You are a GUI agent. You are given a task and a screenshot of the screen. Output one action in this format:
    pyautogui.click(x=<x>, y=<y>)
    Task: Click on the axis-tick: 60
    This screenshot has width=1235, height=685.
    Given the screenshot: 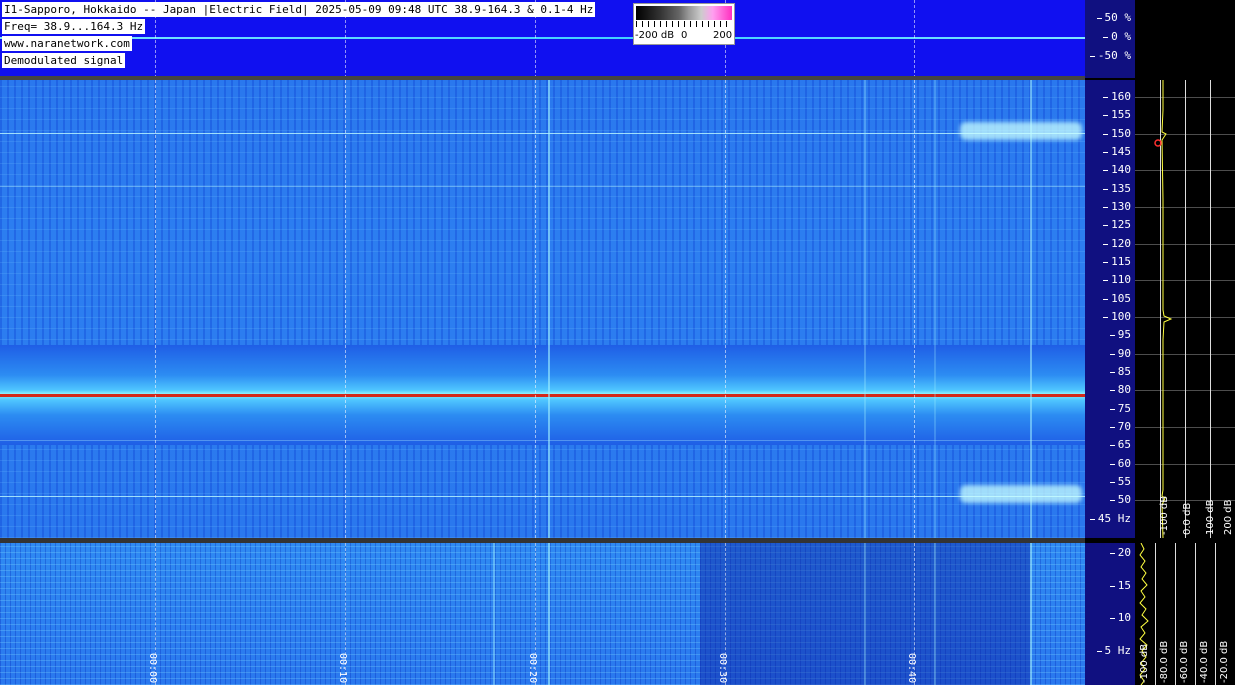 What is the action you would take?
    pyautogui.click(x=1120, y=463)
    